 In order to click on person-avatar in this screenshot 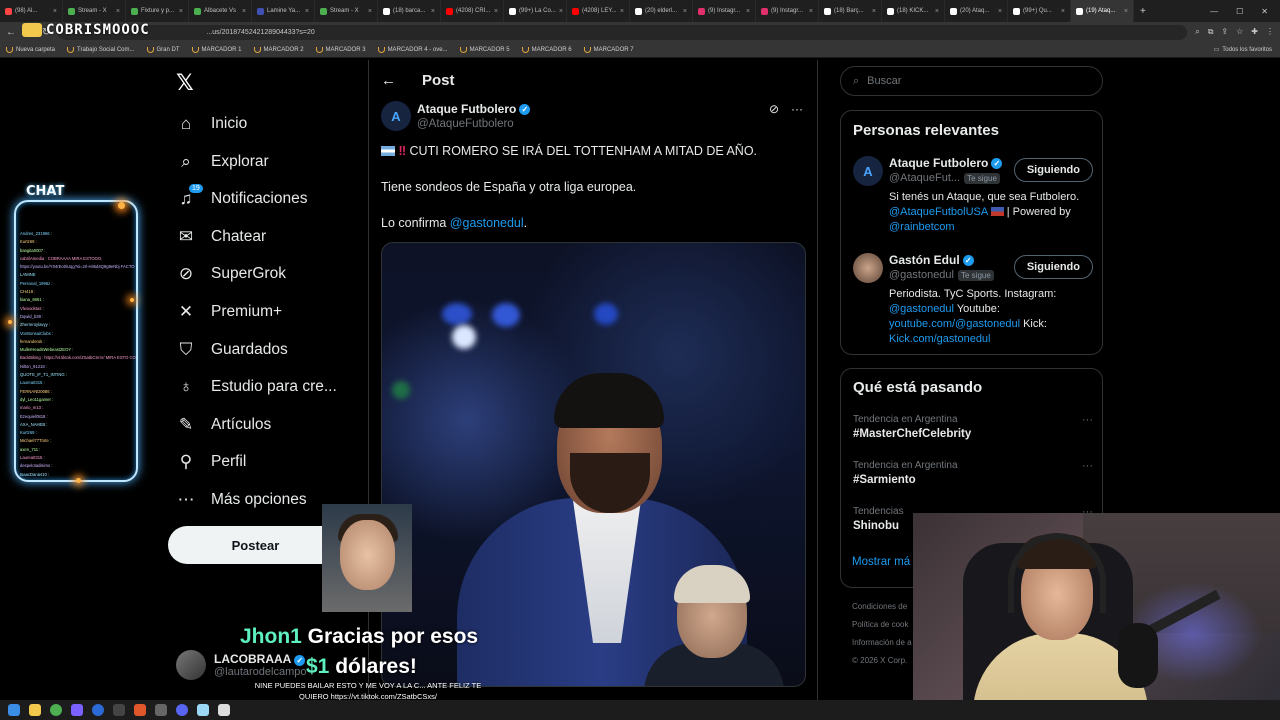, I will do `click(868, 268)`.